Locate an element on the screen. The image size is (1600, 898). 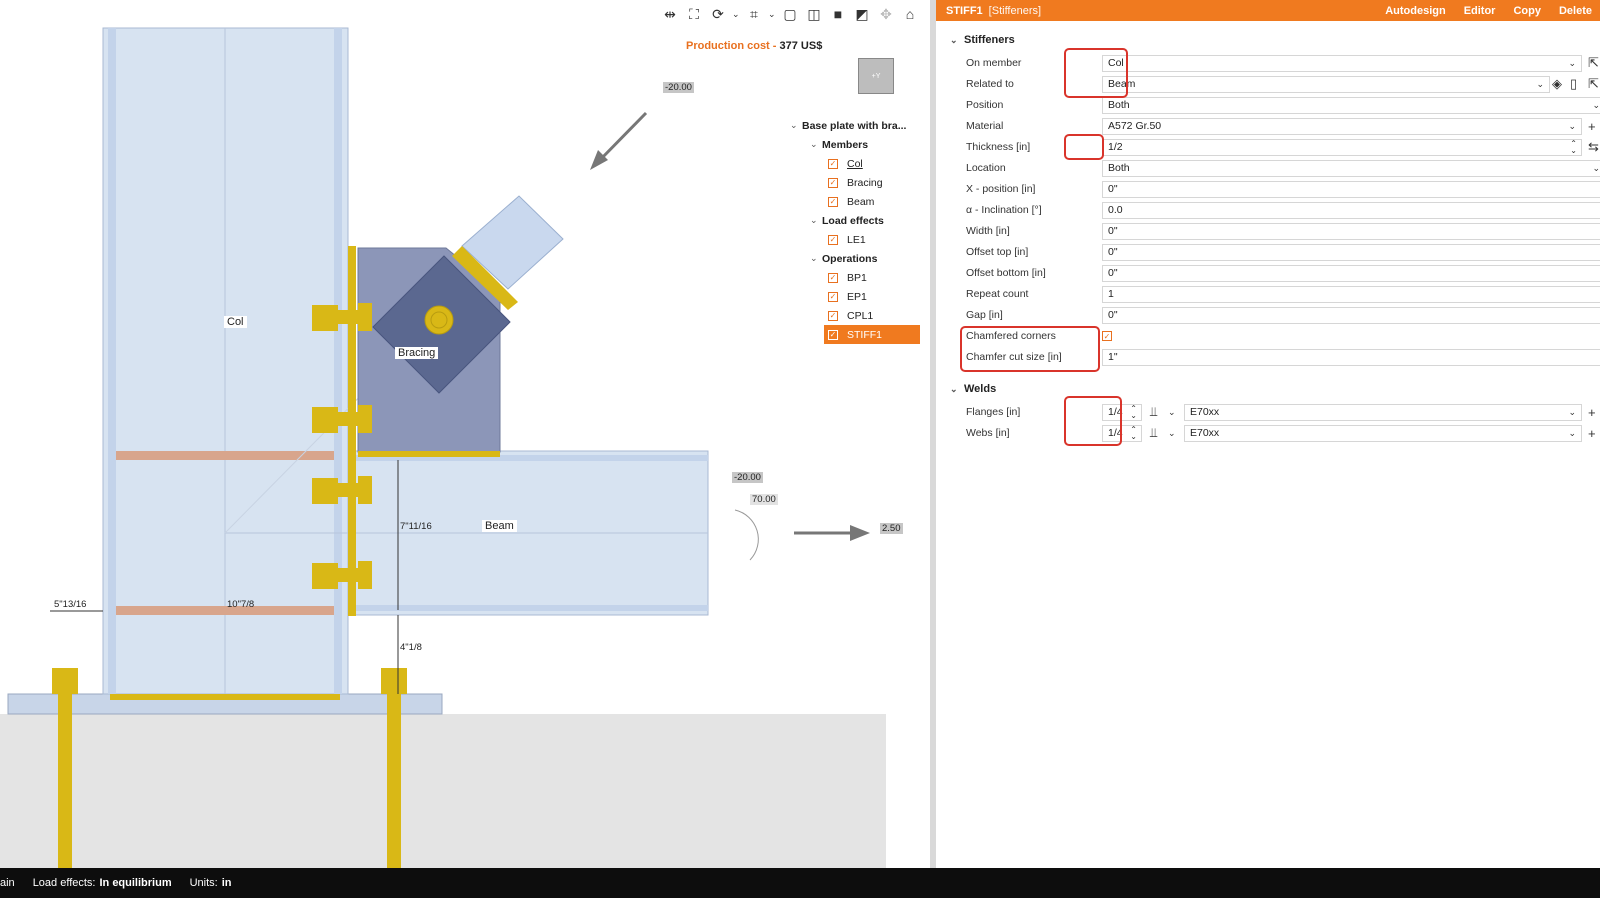
tree-item-beam: ✓ Beam is located at coordinates (855, 201).